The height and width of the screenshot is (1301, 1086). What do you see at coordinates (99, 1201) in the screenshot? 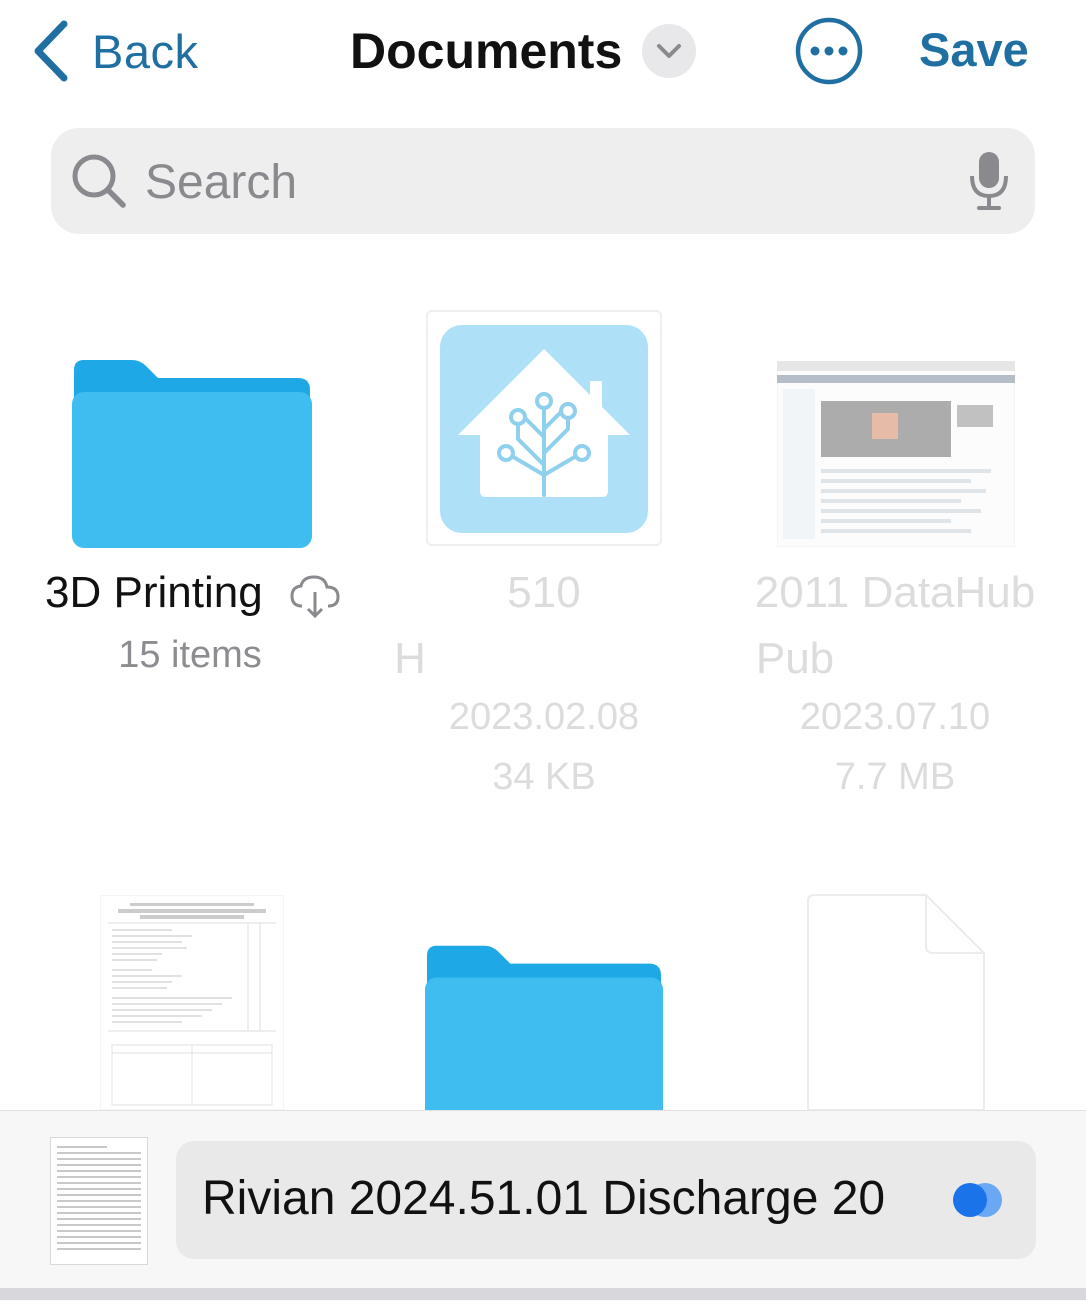
I see `document-thumbnail` at bounding box center [99, 1201].